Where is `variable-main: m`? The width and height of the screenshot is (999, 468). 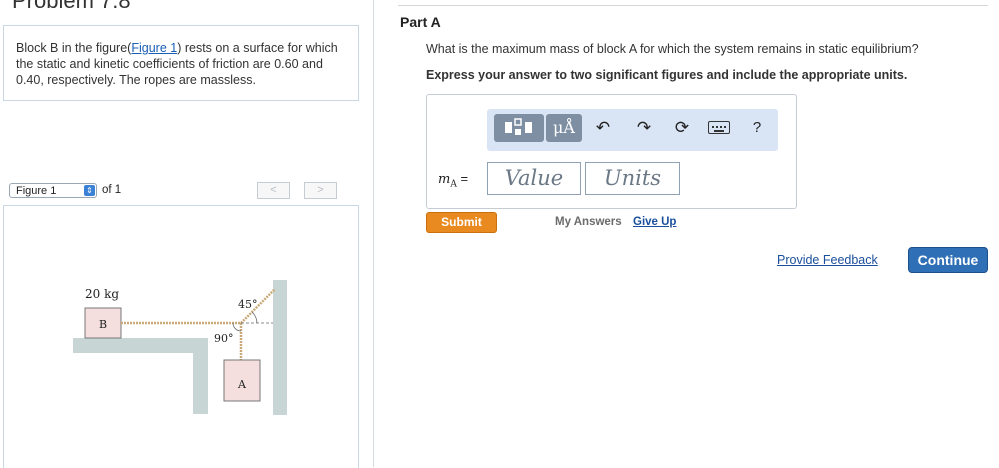
variable-main: m is located at coordinates (444, 179).